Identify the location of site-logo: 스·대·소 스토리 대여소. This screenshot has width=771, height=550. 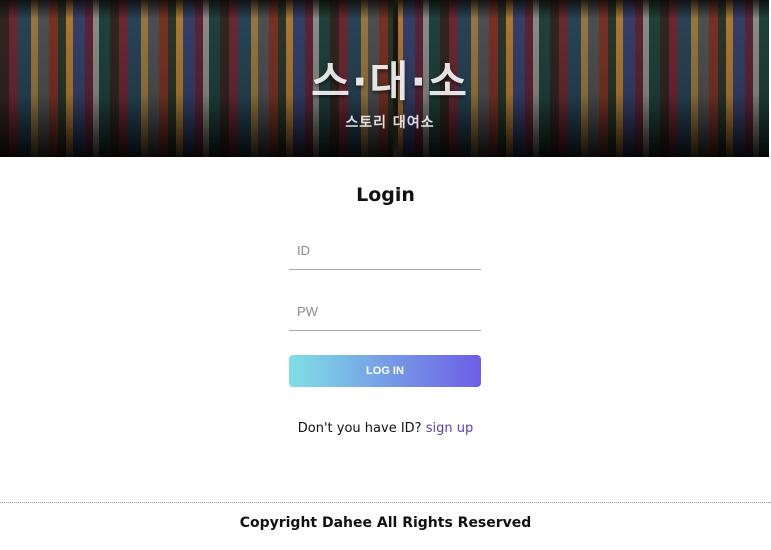
(390, 96).